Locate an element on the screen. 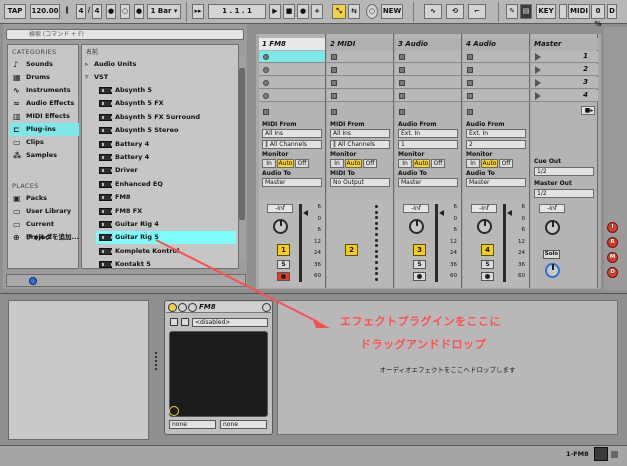 The image size is (627, 466). track-activator-button: 1 is located at coordinates (283, 250).